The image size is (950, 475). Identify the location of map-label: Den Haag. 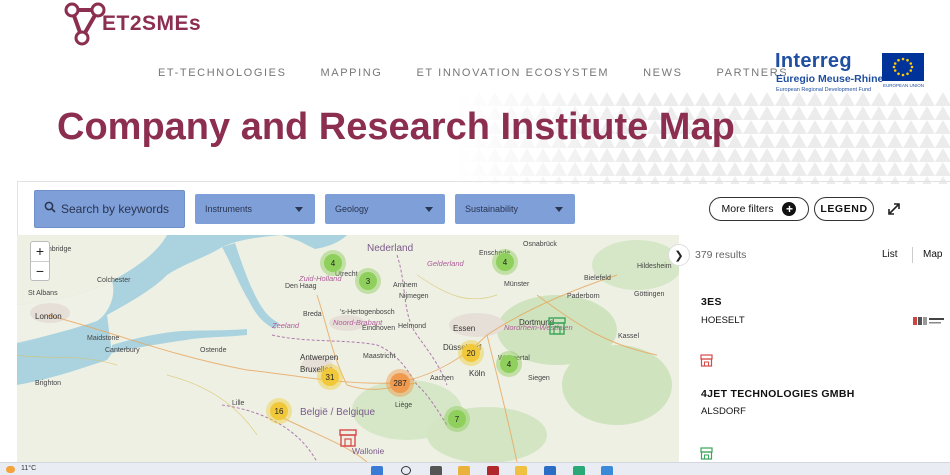
(301, 286).